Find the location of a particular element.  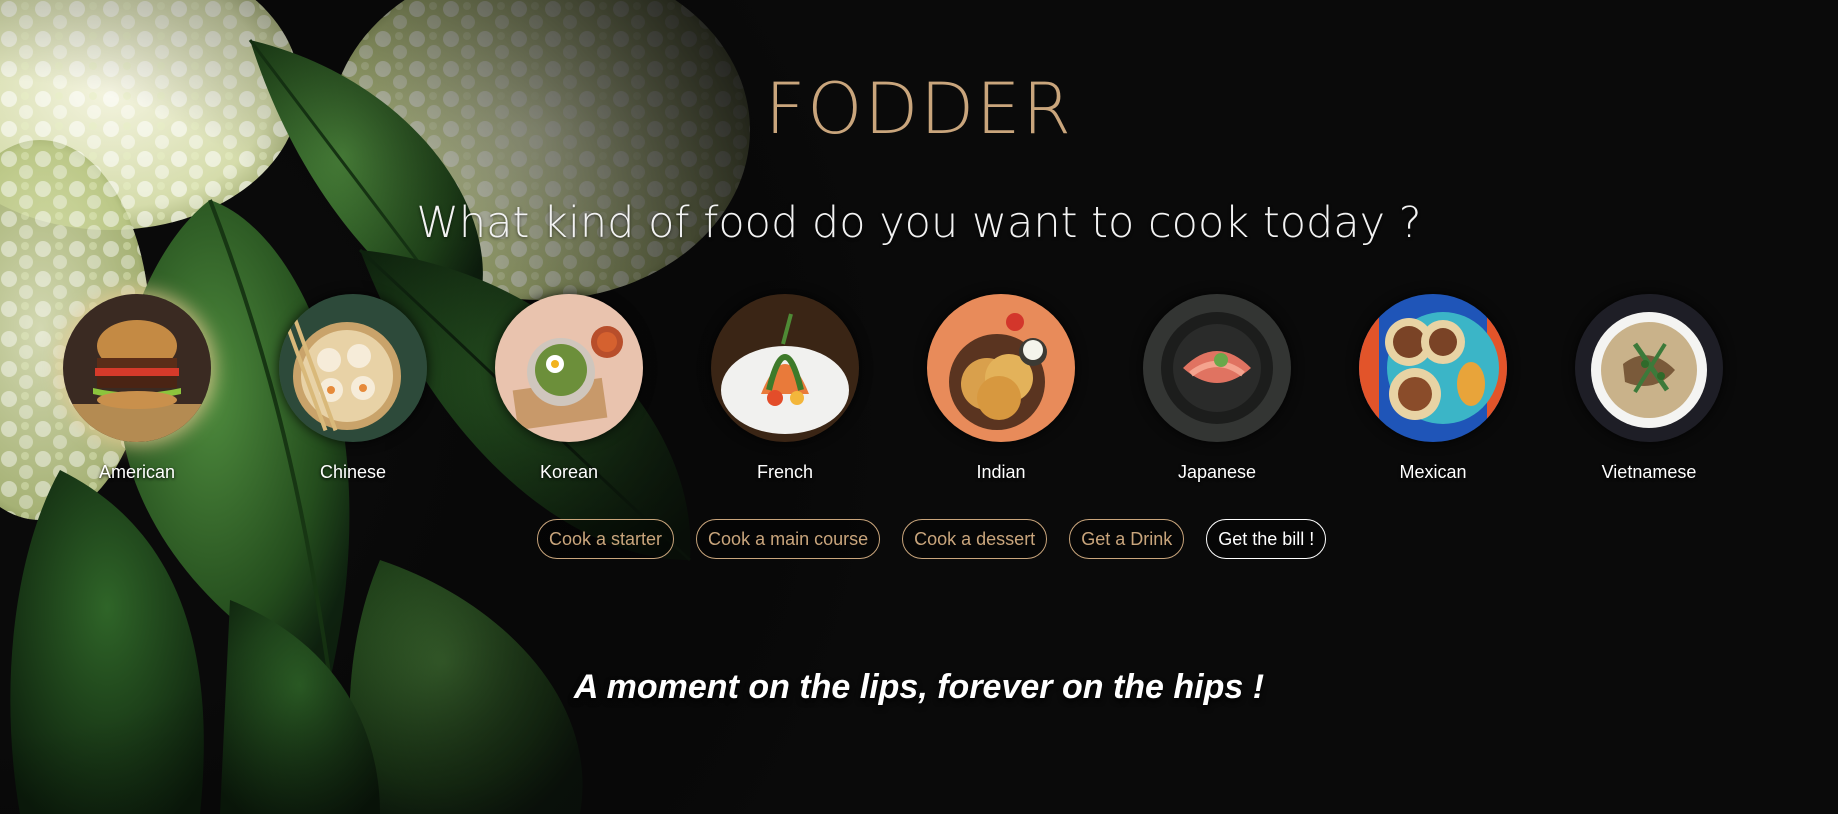

get-bill-button: Get the bill ! is located at coordinates (1266, 539).